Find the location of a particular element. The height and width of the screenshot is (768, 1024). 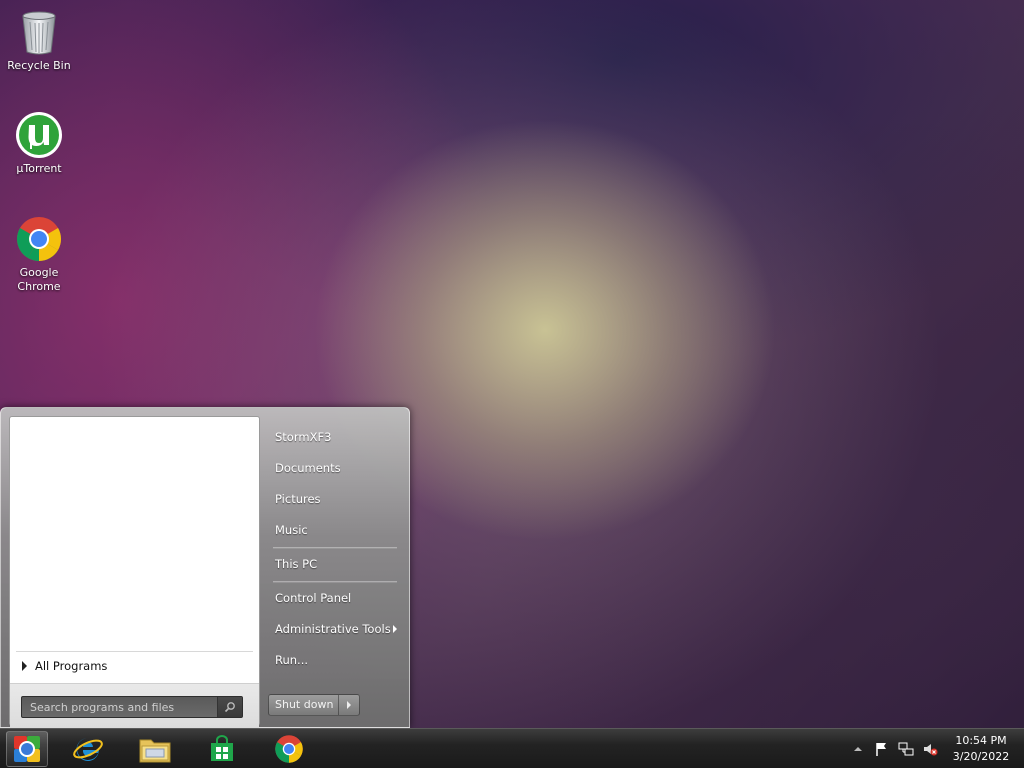

show-hidden-icons-button is located at coordinates (858, 749).